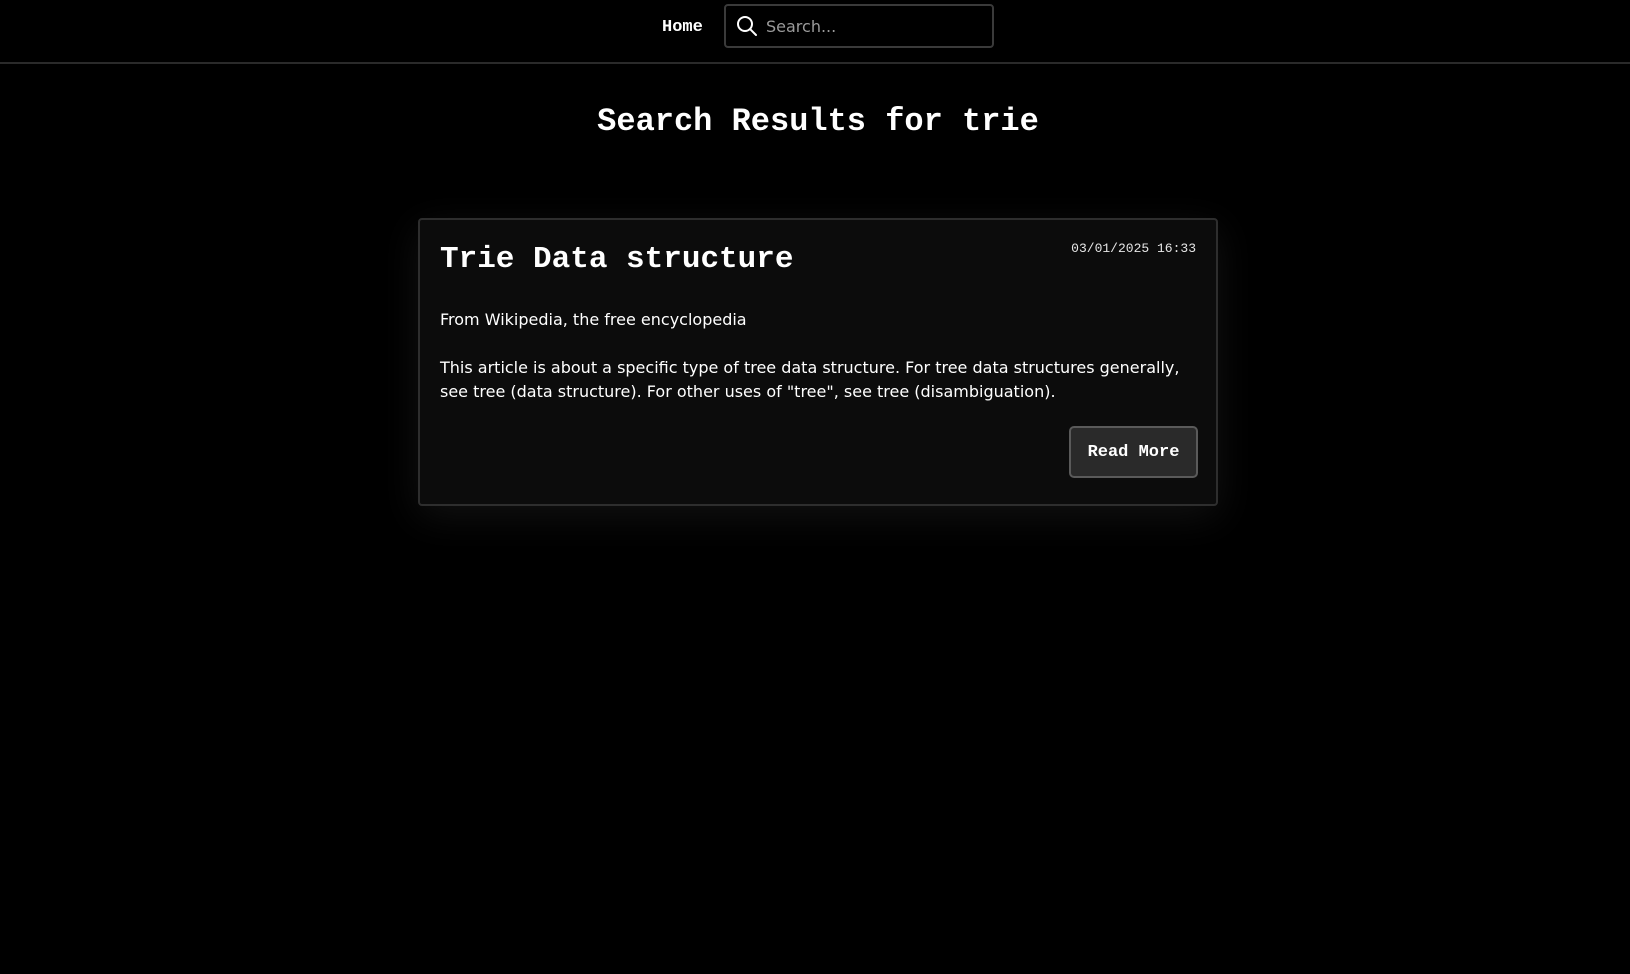  What do you see at coordinates (747, 26) in the screenshot?
I see `search-icon` at bounding box center [747, 26].